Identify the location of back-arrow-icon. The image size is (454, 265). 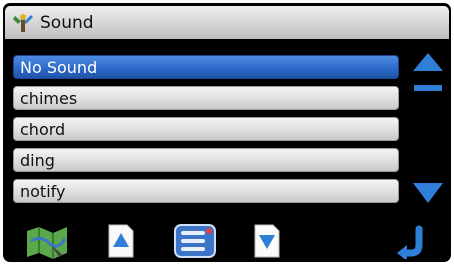
(412, 241).